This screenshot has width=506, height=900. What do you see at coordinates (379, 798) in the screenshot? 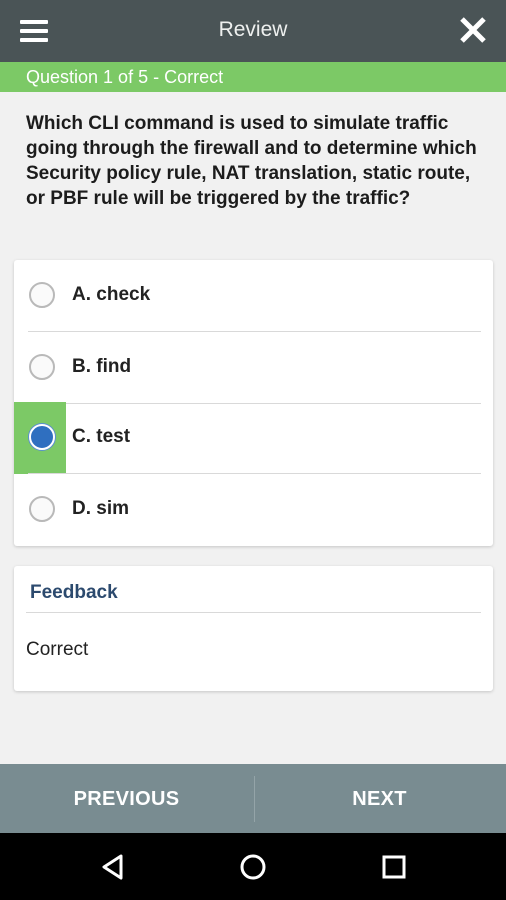
I see `next-button: NEXT` at bounding box center [379, 798].